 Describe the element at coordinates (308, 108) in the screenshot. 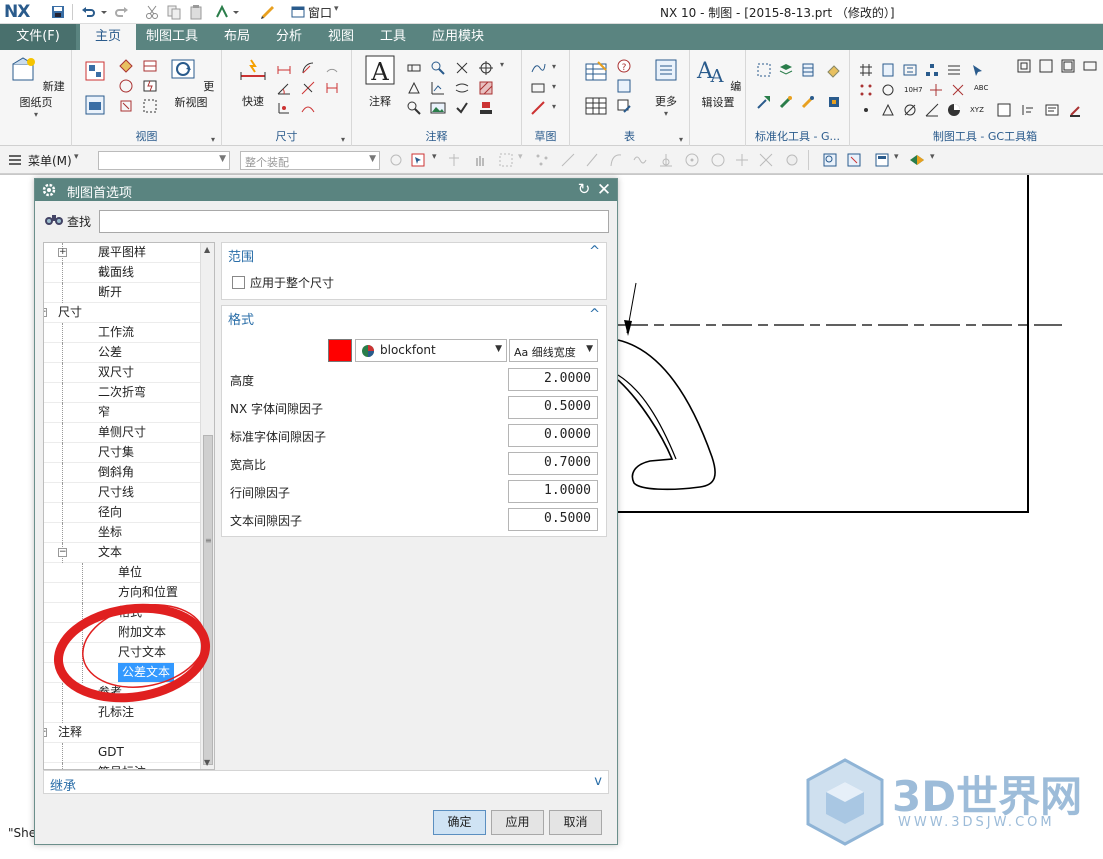

I see `perimeter-dim-icon` at that location.